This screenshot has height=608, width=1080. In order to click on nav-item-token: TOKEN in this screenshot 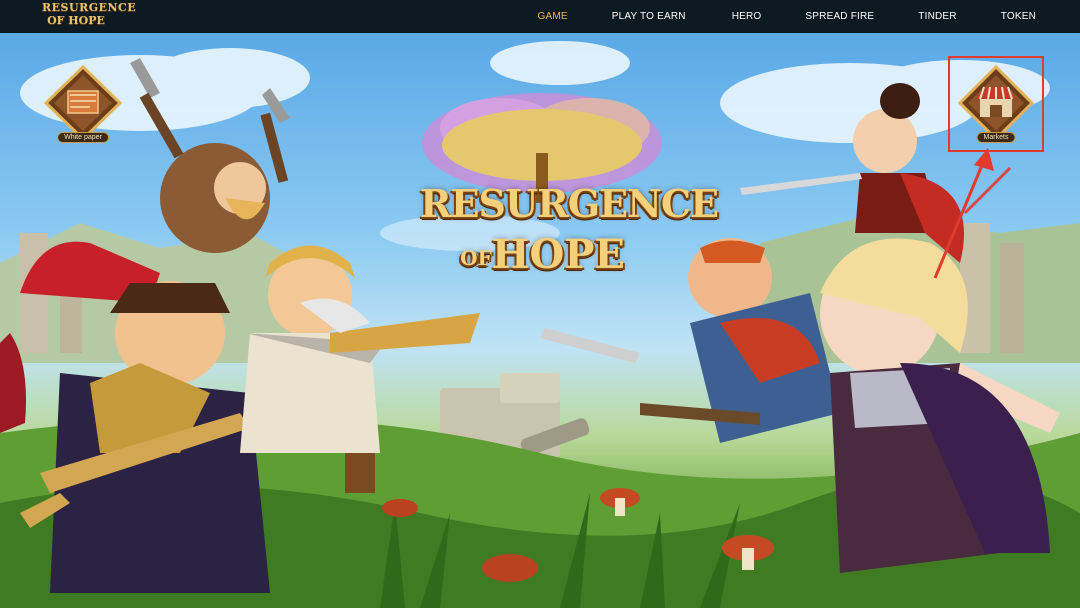, I will do `click(1018, 16)`.